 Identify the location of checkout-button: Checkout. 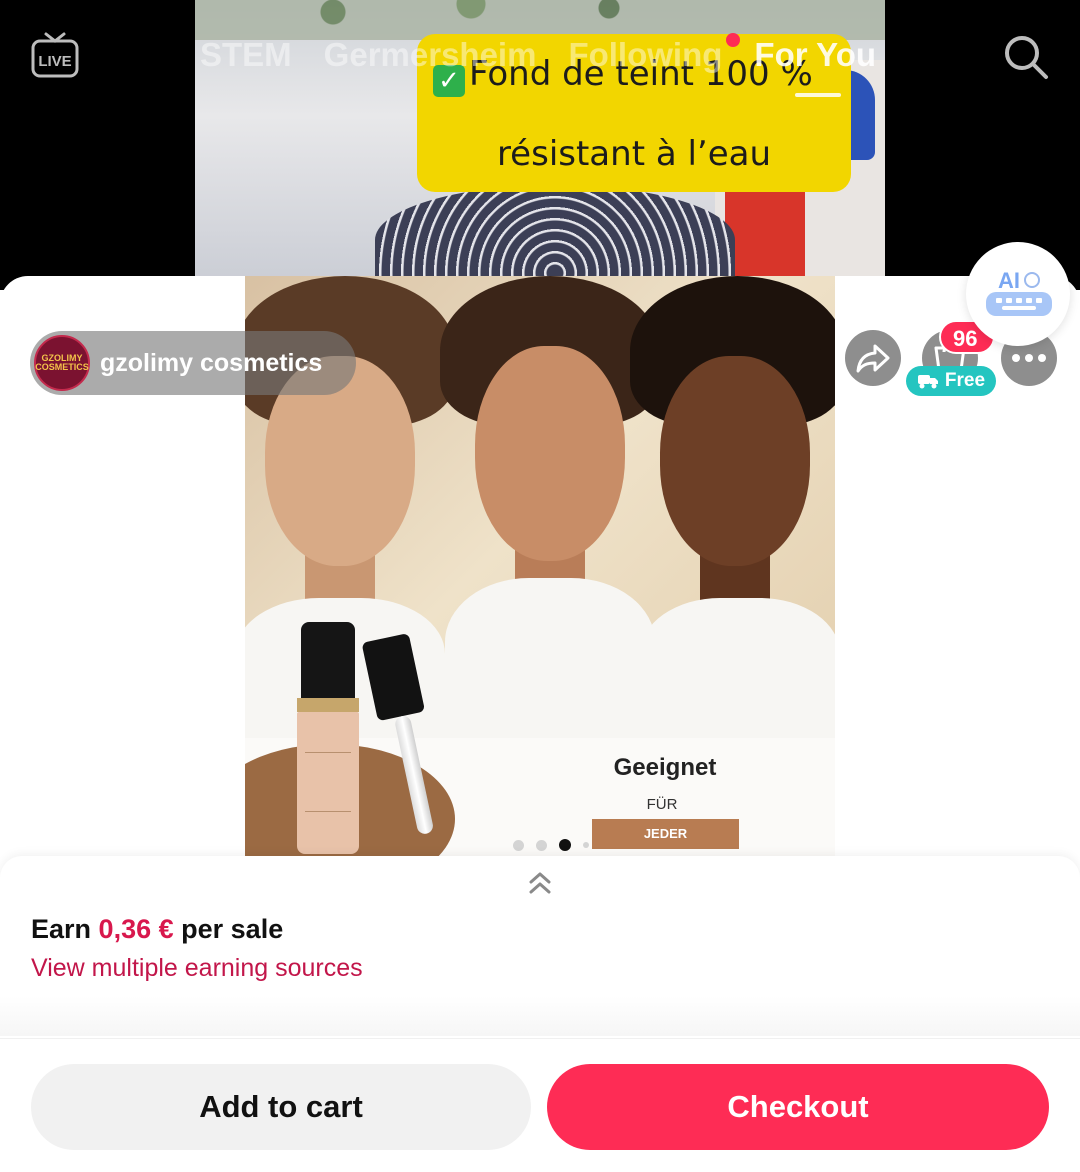
(798, 1107).